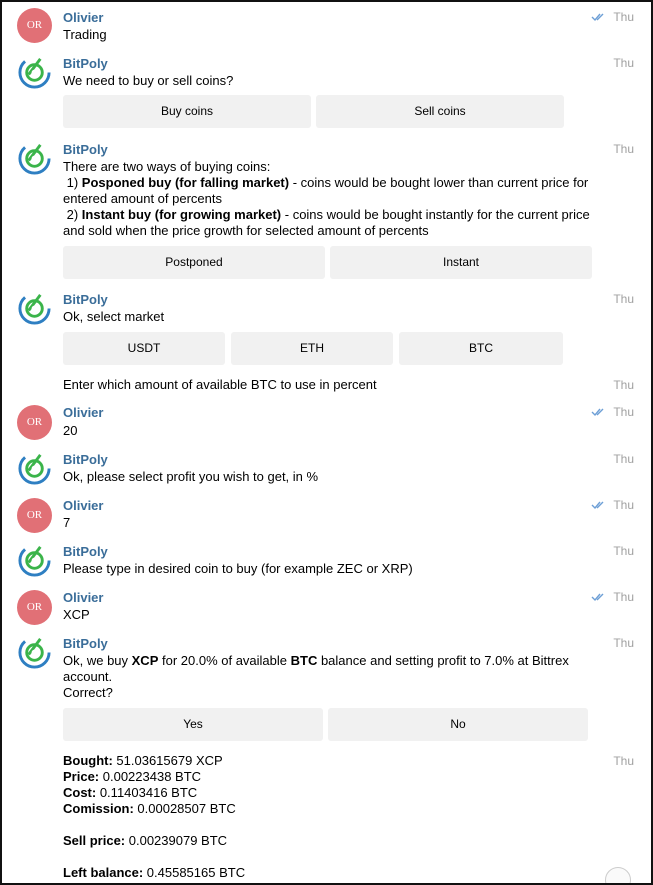 Image resolution: width=653 pixels, height=885 pixels. Describe the element at coordinates (72, 182) in the screenshot. I see `option-number: 1)` at that location.